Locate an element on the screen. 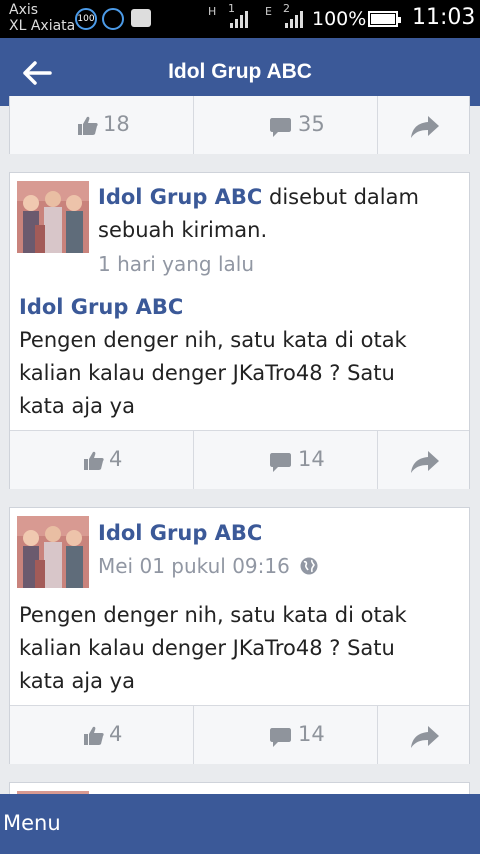 Image resolution: width=480 pixels, height=854 pixels. carrier-line-2: XL Axiata is located at coordinates (42, 26).